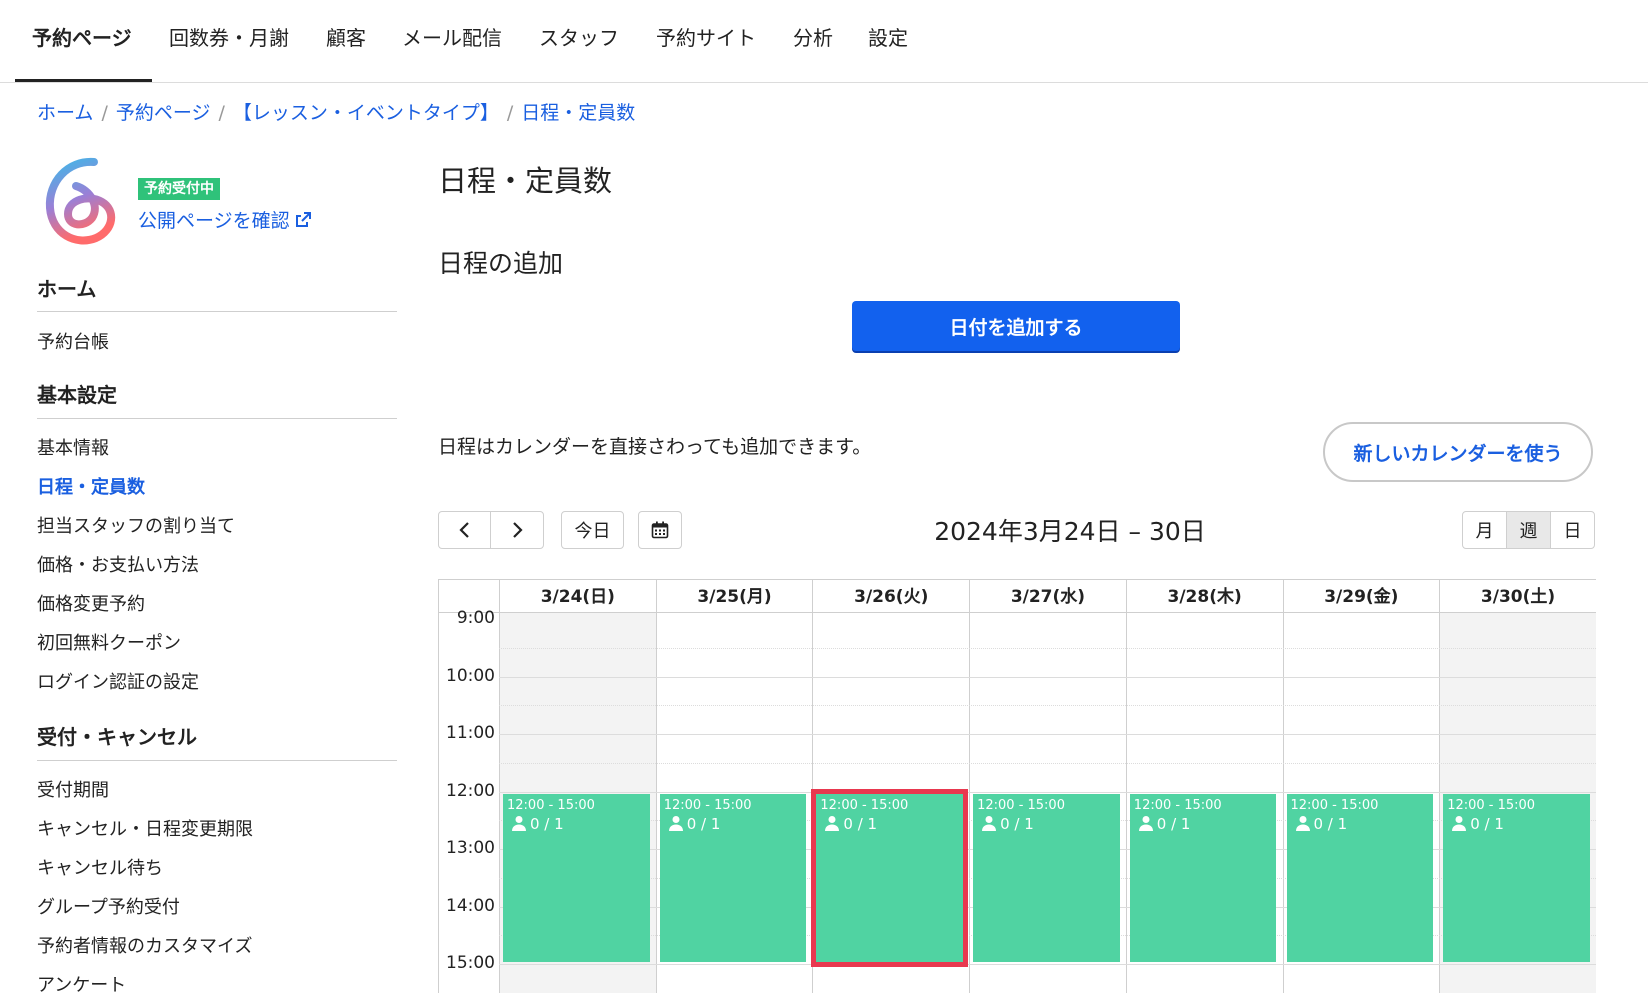 The width and height of the screenshot is (1648, 997). What do you see at coordinates (500, 262) in the screenshot?
I see `section-title: 日程の追加` at bounding box center [500, 262].